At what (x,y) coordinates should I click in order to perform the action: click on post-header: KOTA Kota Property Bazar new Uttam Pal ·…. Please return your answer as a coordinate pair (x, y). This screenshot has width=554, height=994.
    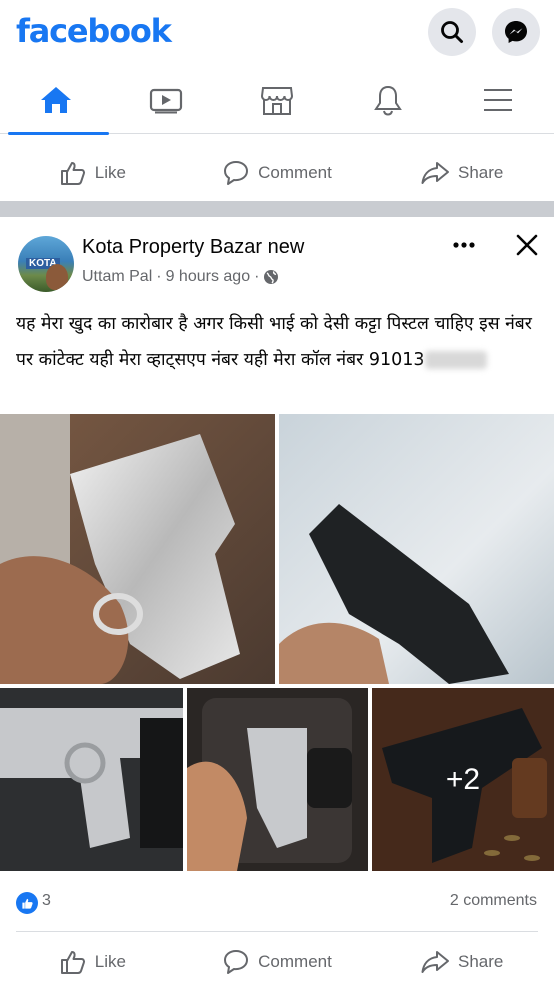
    Looking at the image, I should click on (277, 257).